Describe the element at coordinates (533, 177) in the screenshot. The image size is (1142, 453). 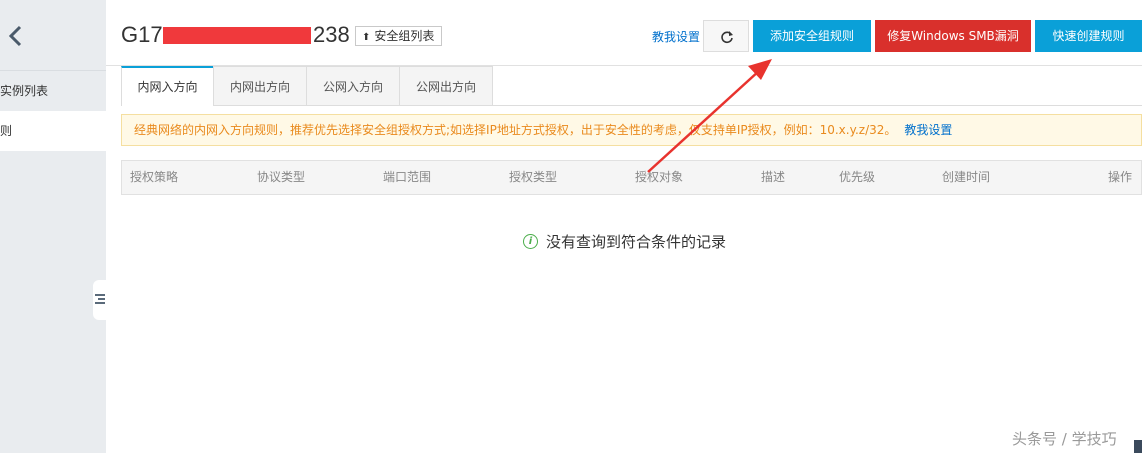
I see `column-header: 授权类型` at that location.